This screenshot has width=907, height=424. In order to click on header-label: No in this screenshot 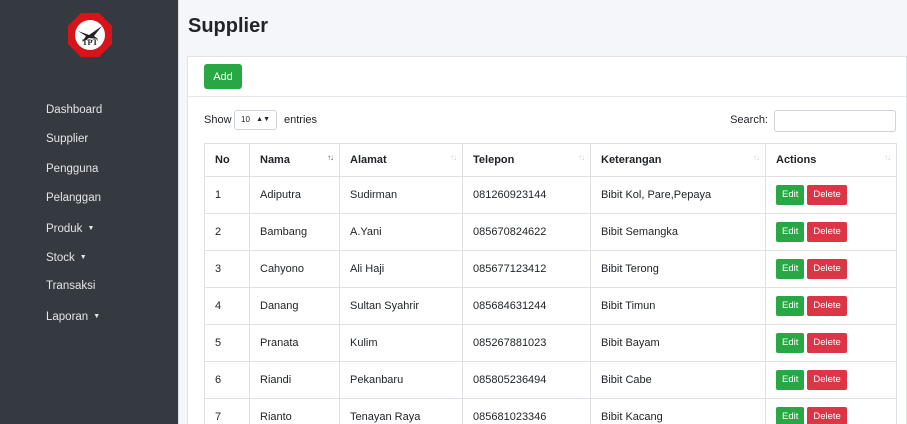, I will do `click(222, 160)`.